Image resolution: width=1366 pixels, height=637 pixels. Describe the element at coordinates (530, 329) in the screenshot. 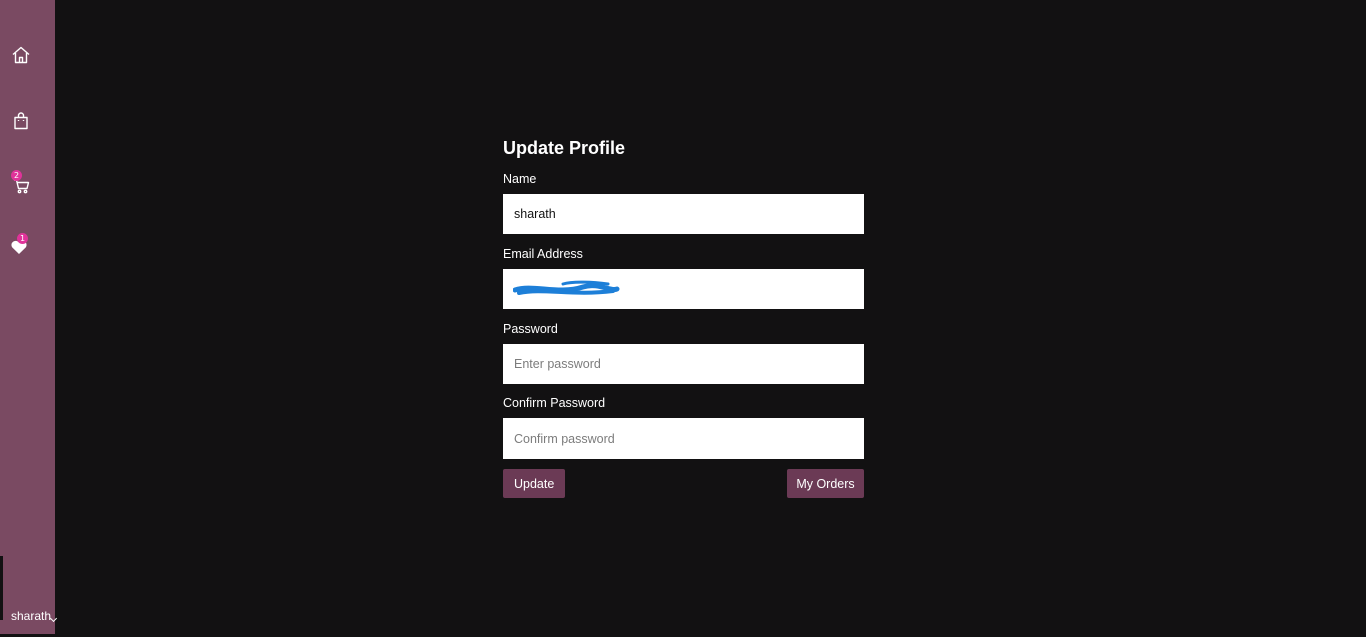

I see `password-label: Password` at that location.